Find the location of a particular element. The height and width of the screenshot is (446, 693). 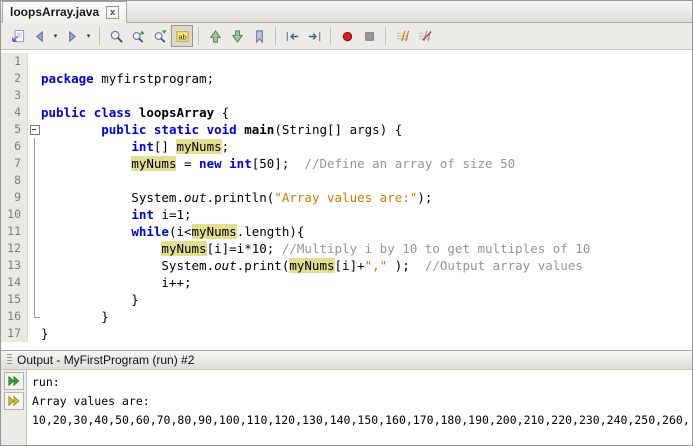

line-number: 8 is located at coordinates (14, 180).